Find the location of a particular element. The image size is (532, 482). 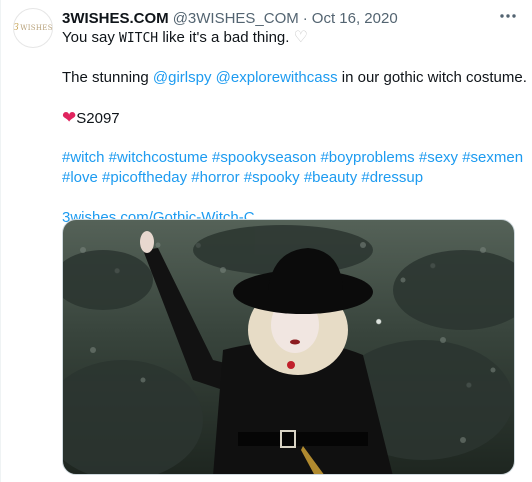

mention-girlspy: @girlspy is located at coordinates (182, 77).